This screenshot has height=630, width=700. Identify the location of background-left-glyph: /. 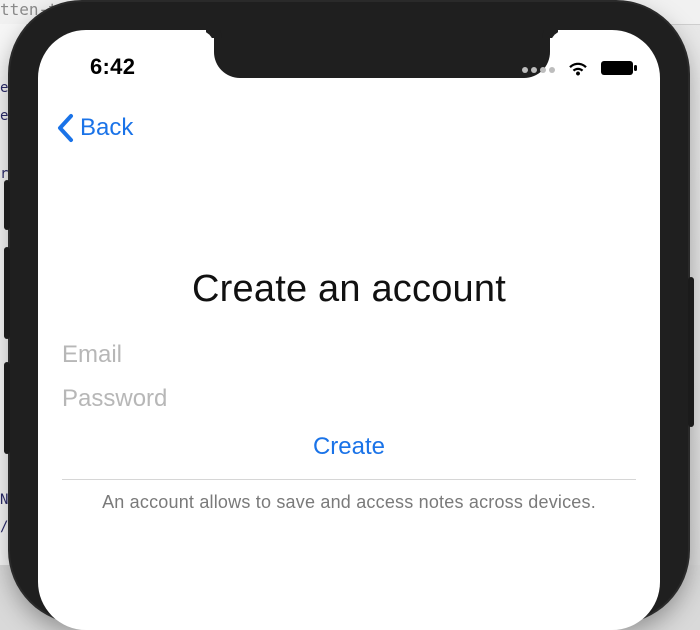
(4, 527).